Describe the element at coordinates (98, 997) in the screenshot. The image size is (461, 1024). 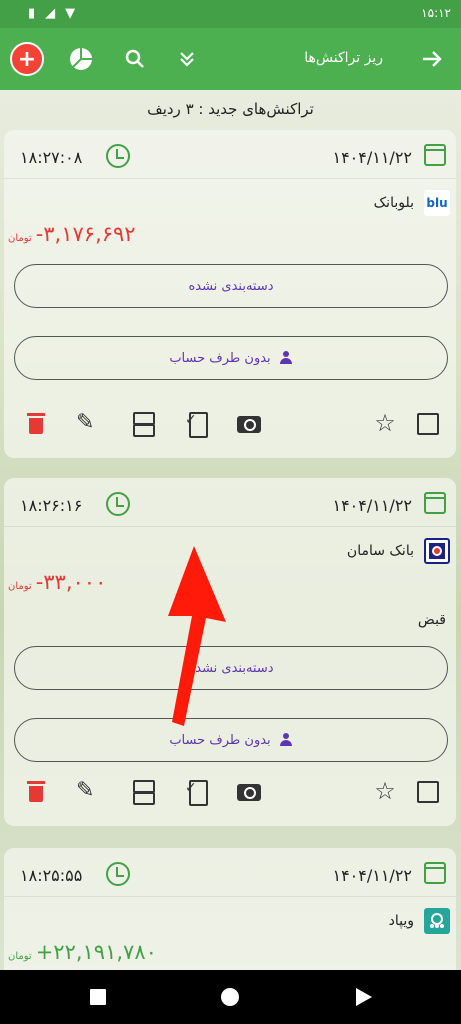
I see `recents-button` at that location.